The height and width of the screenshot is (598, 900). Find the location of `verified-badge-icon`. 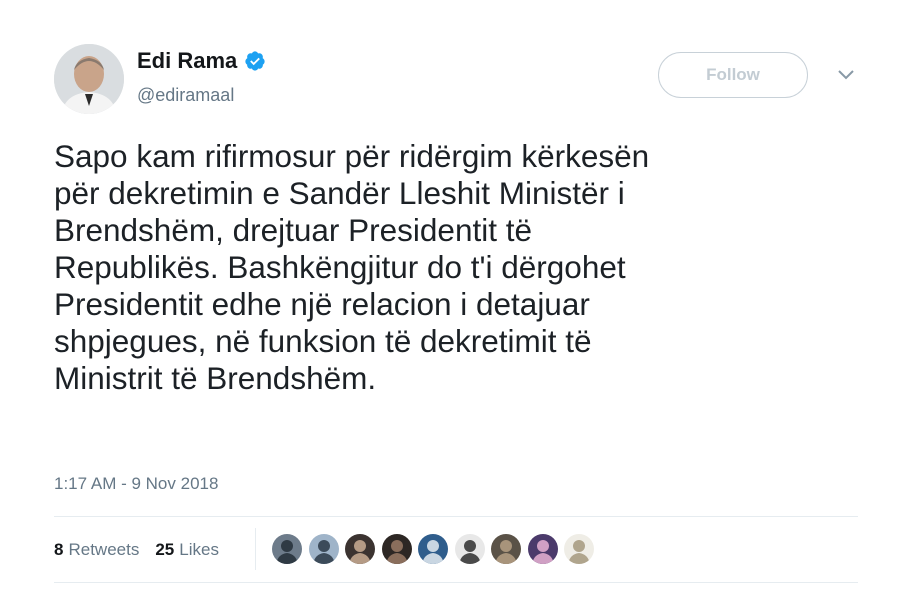

verified-badge-icon is located at coordinates (255, 61).